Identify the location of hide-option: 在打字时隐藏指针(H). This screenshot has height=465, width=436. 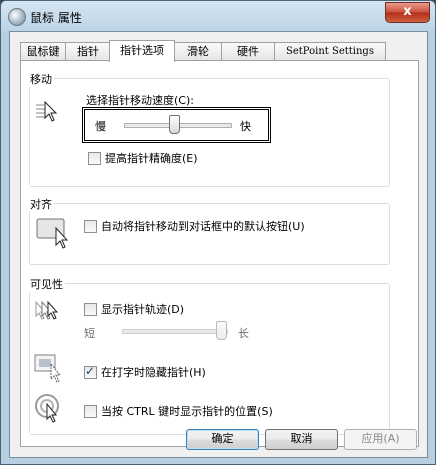
(145, 372).